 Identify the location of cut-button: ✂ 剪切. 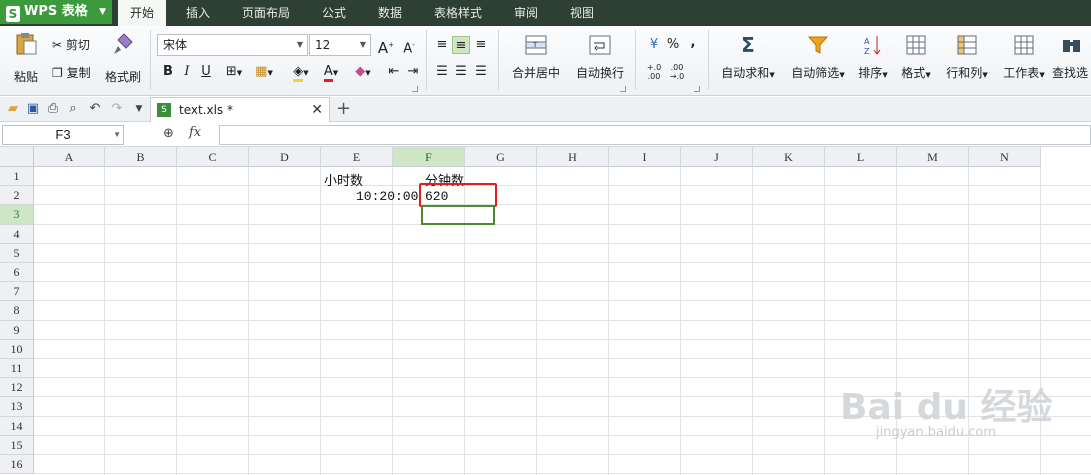
(77, 44).